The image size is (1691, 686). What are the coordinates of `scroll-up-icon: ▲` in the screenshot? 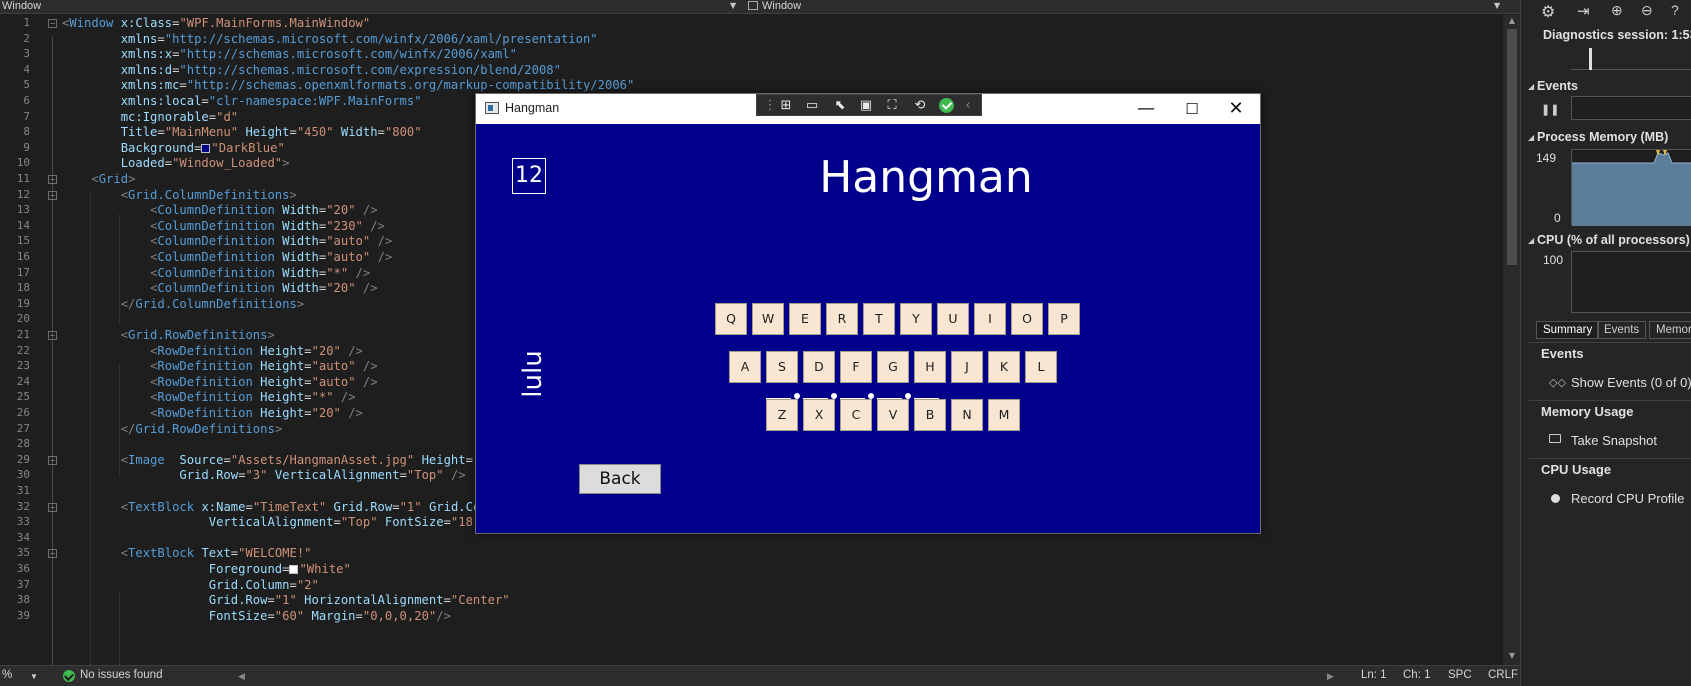 It's located at (1512, 20).